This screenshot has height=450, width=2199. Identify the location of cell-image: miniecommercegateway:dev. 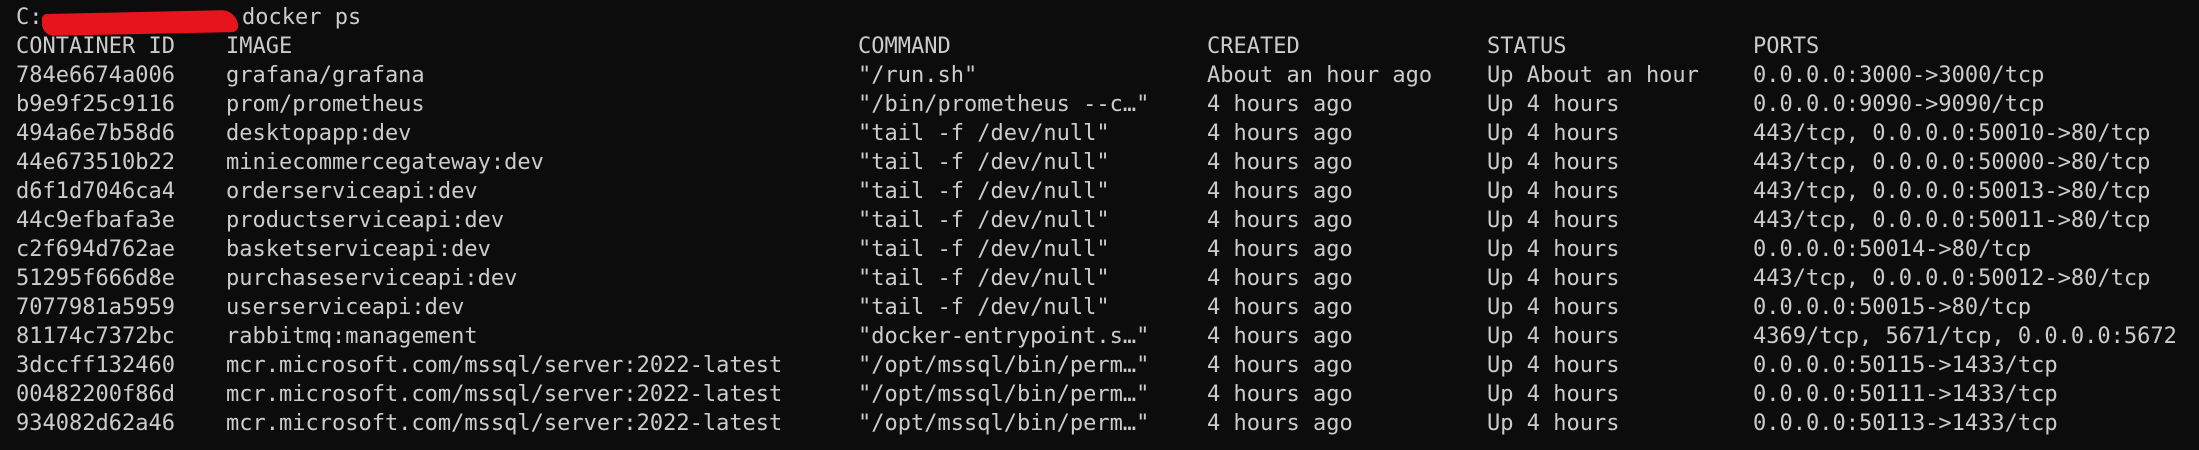
(385, 162).